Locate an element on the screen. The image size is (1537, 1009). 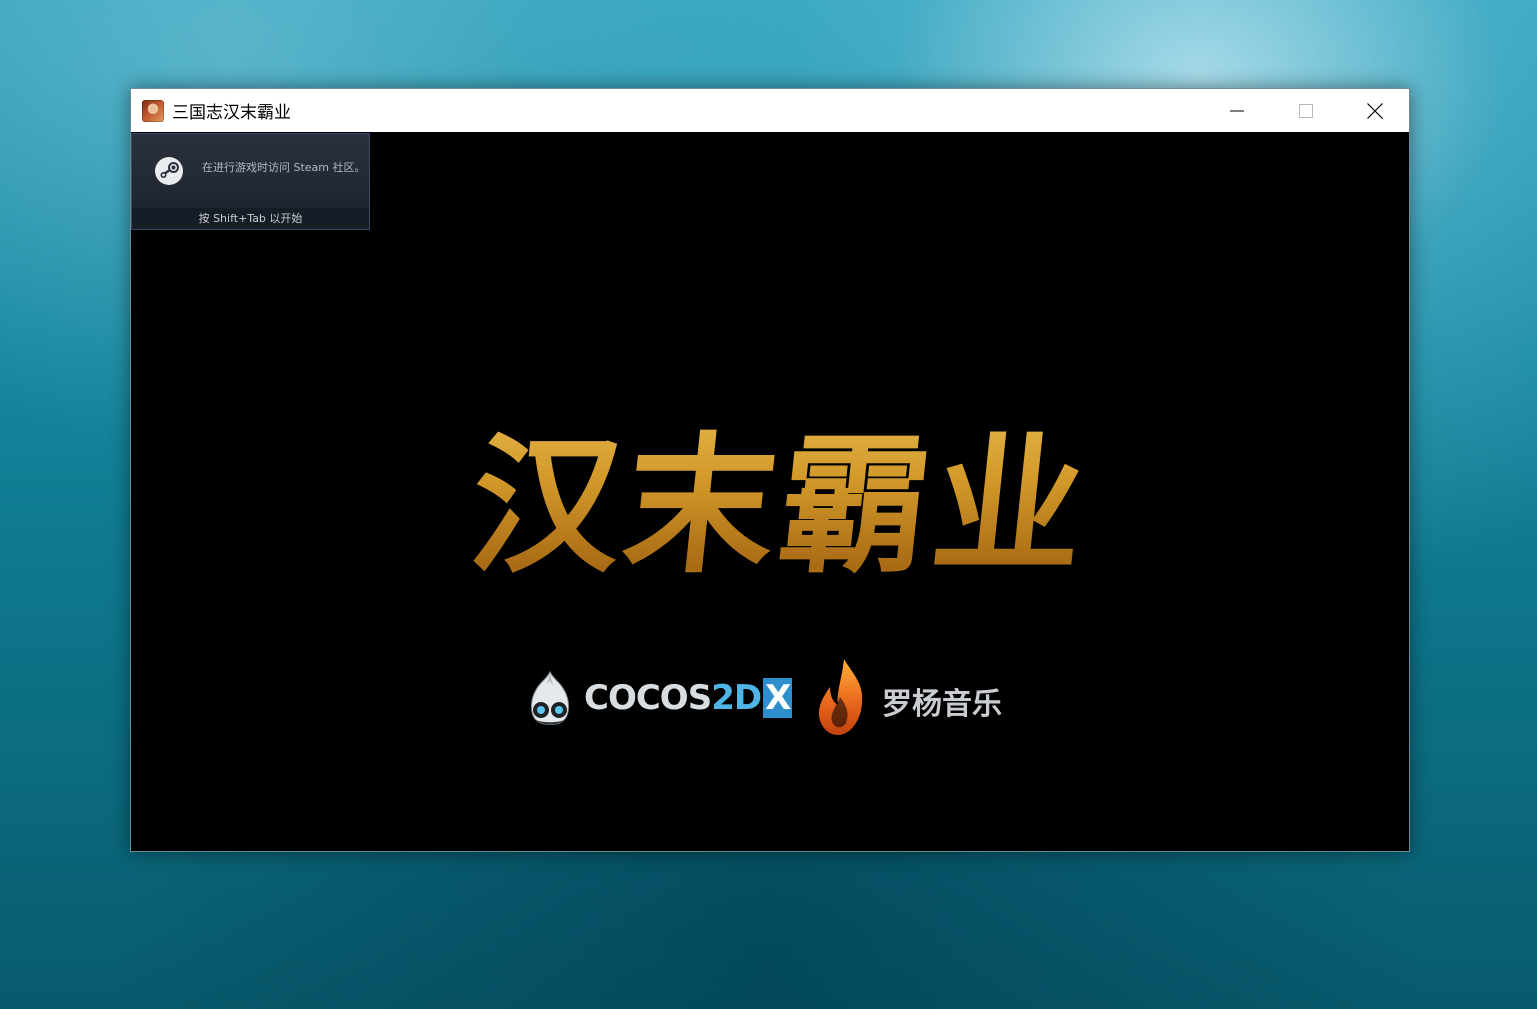
window-controls is located at coordinates (1305, 110).